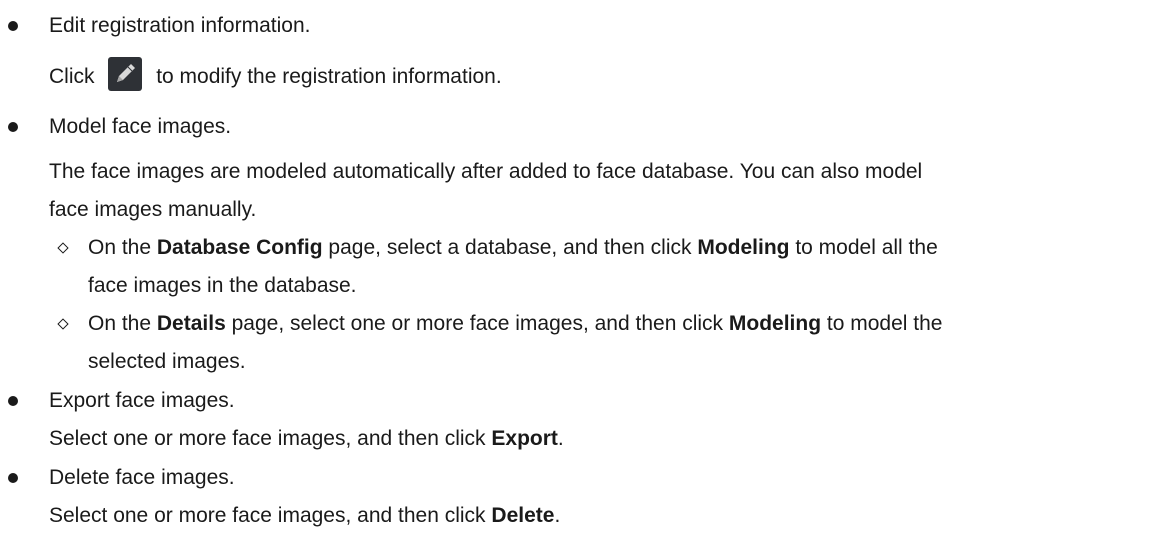 Image resolution: width=1160 pixels, height=549 pixels. Describe the element at coordinates (153, 209) in the screenshot. I see `list-item-description: face images manually.` at that location.